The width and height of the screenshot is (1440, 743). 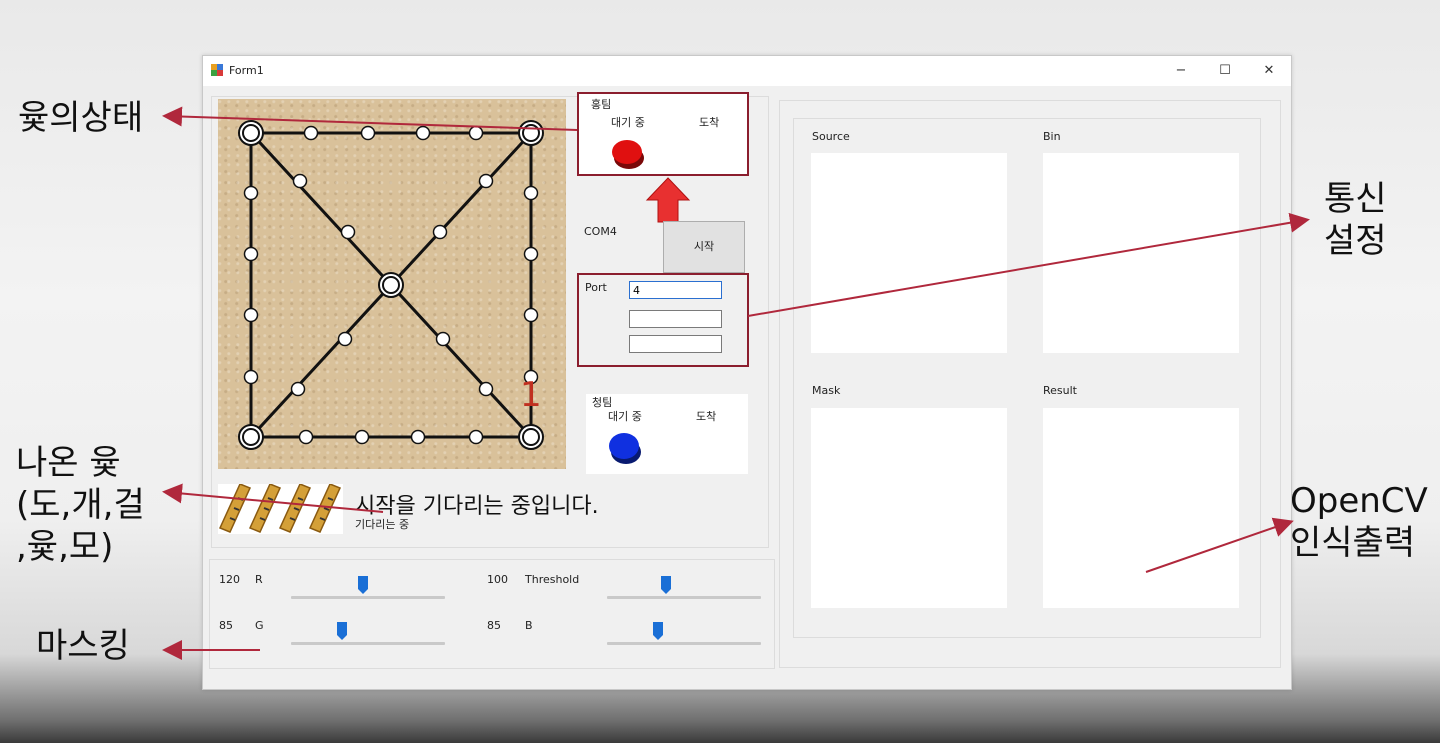 I want to click on arrow-result-yut, so click(x=273, y=498).